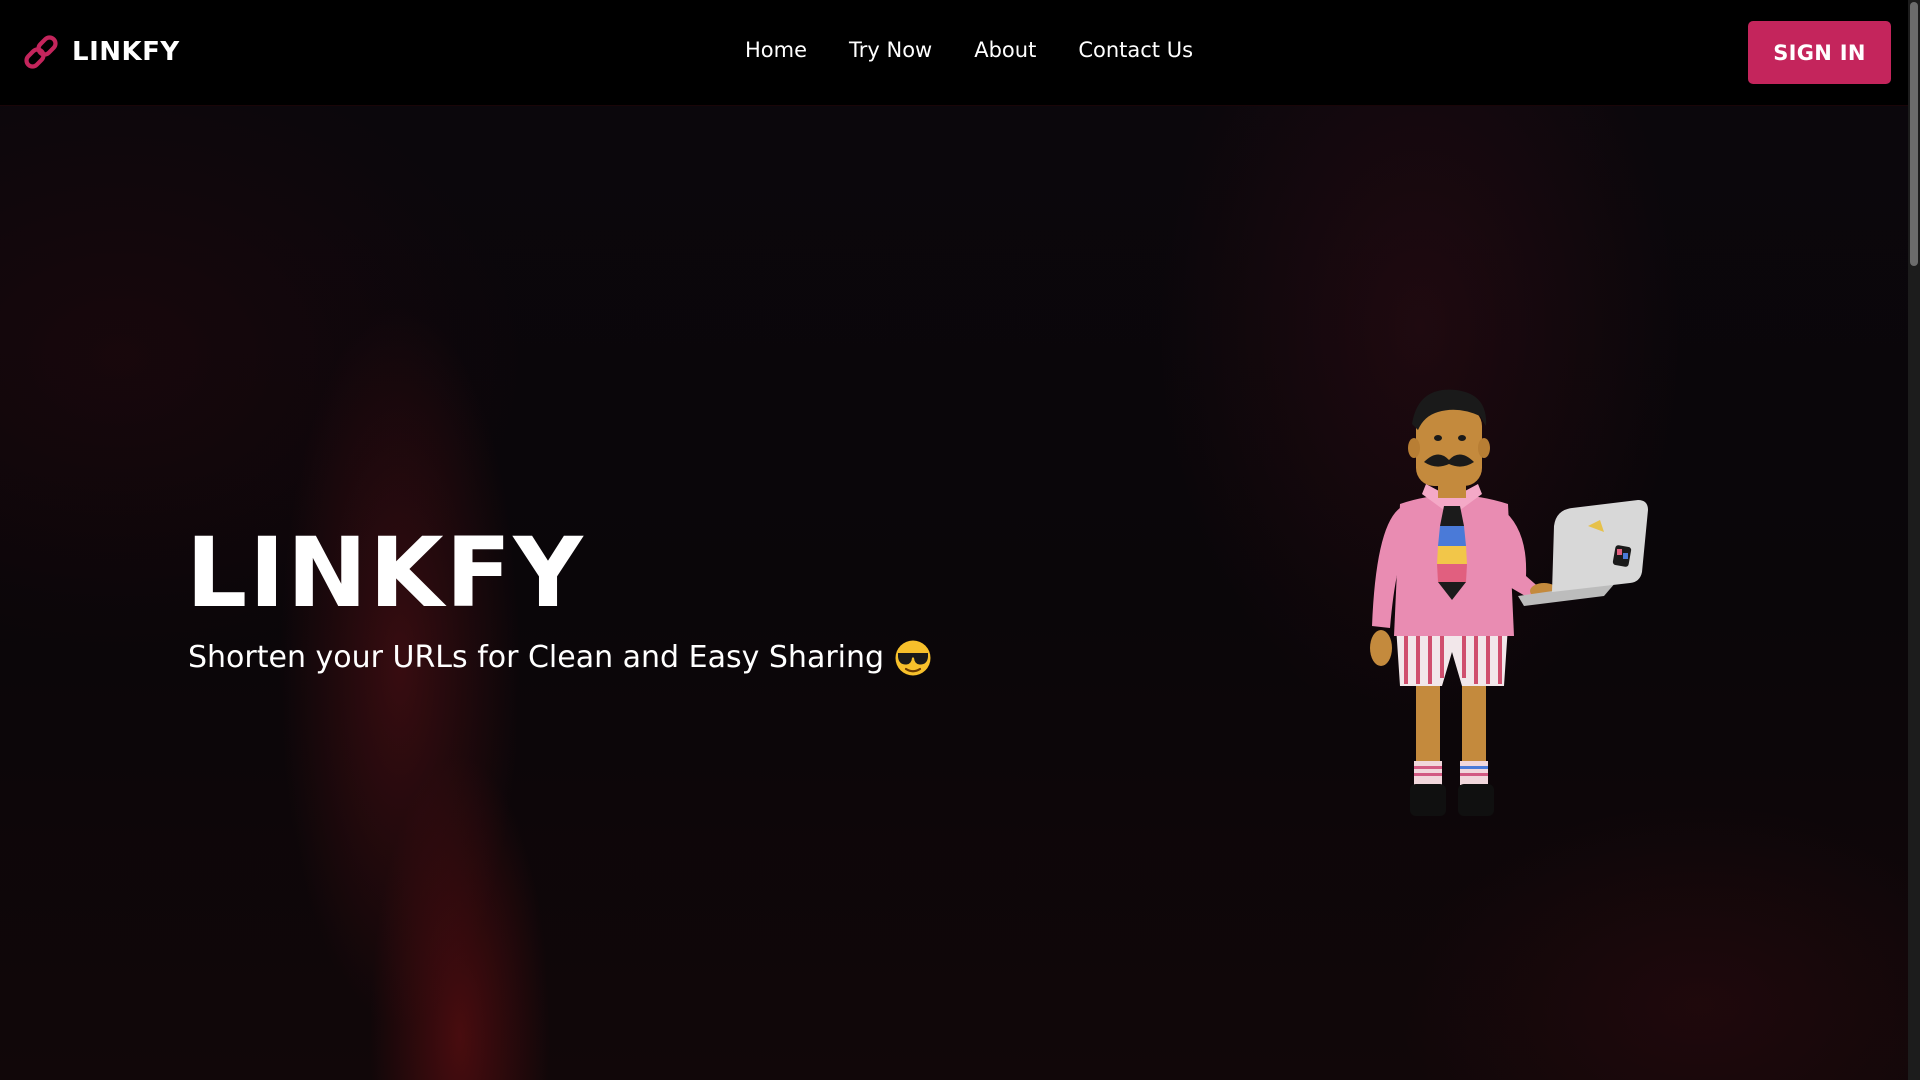 This screenshot has height=1080, width=1920. What do you see at coordinates (1135, 50) in the screenshot?
I see `nav-link-contact-us: Contact Us` at bounding box center [1135, 50].